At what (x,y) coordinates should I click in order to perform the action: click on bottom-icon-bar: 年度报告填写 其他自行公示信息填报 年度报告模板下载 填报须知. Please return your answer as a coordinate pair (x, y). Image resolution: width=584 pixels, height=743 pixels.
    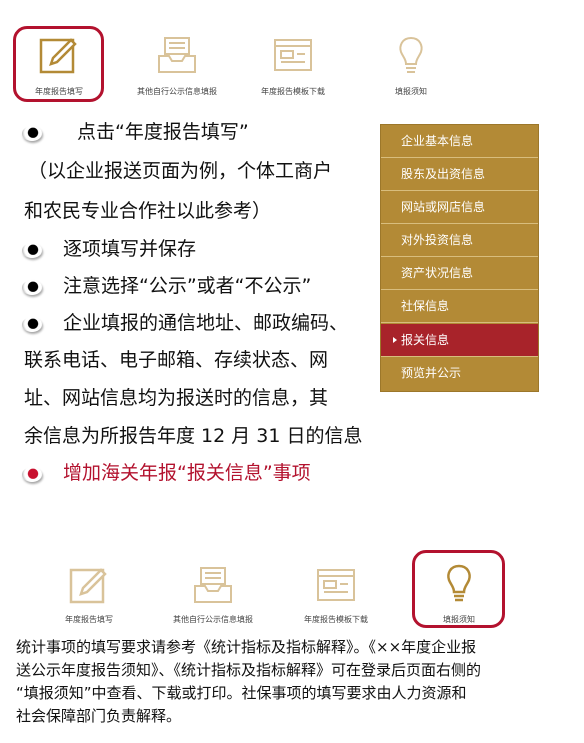
    Looking at the image, I should click on (292, 593).